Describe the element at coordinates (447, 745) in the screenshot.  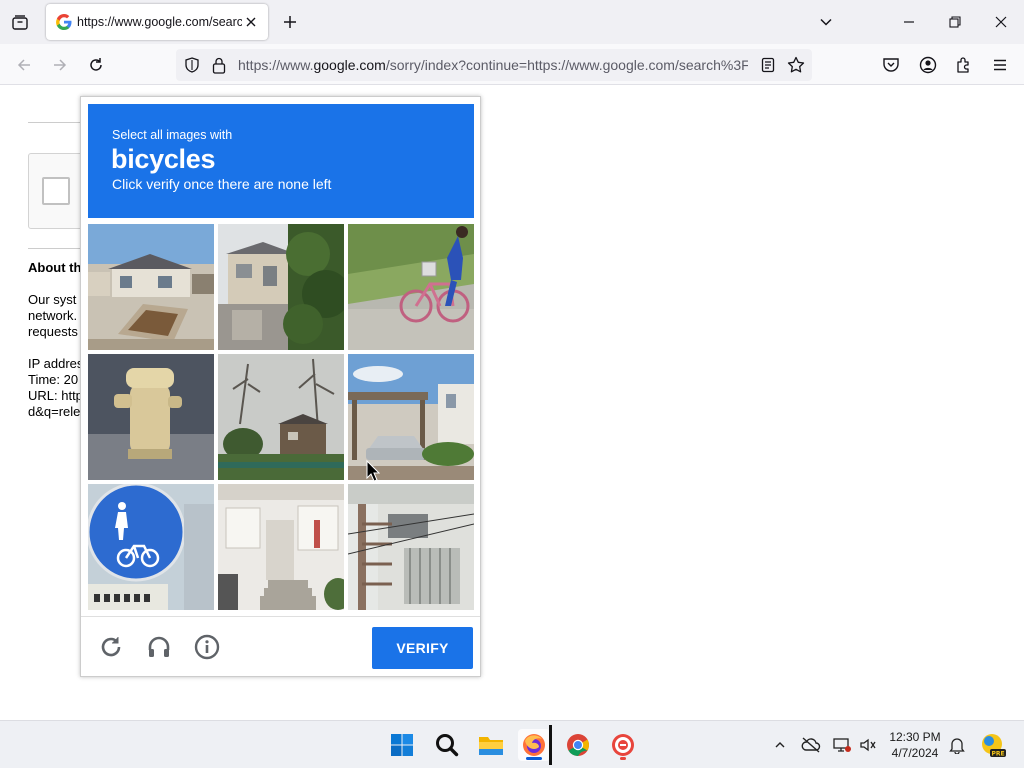
I see `search-icon` at that location.